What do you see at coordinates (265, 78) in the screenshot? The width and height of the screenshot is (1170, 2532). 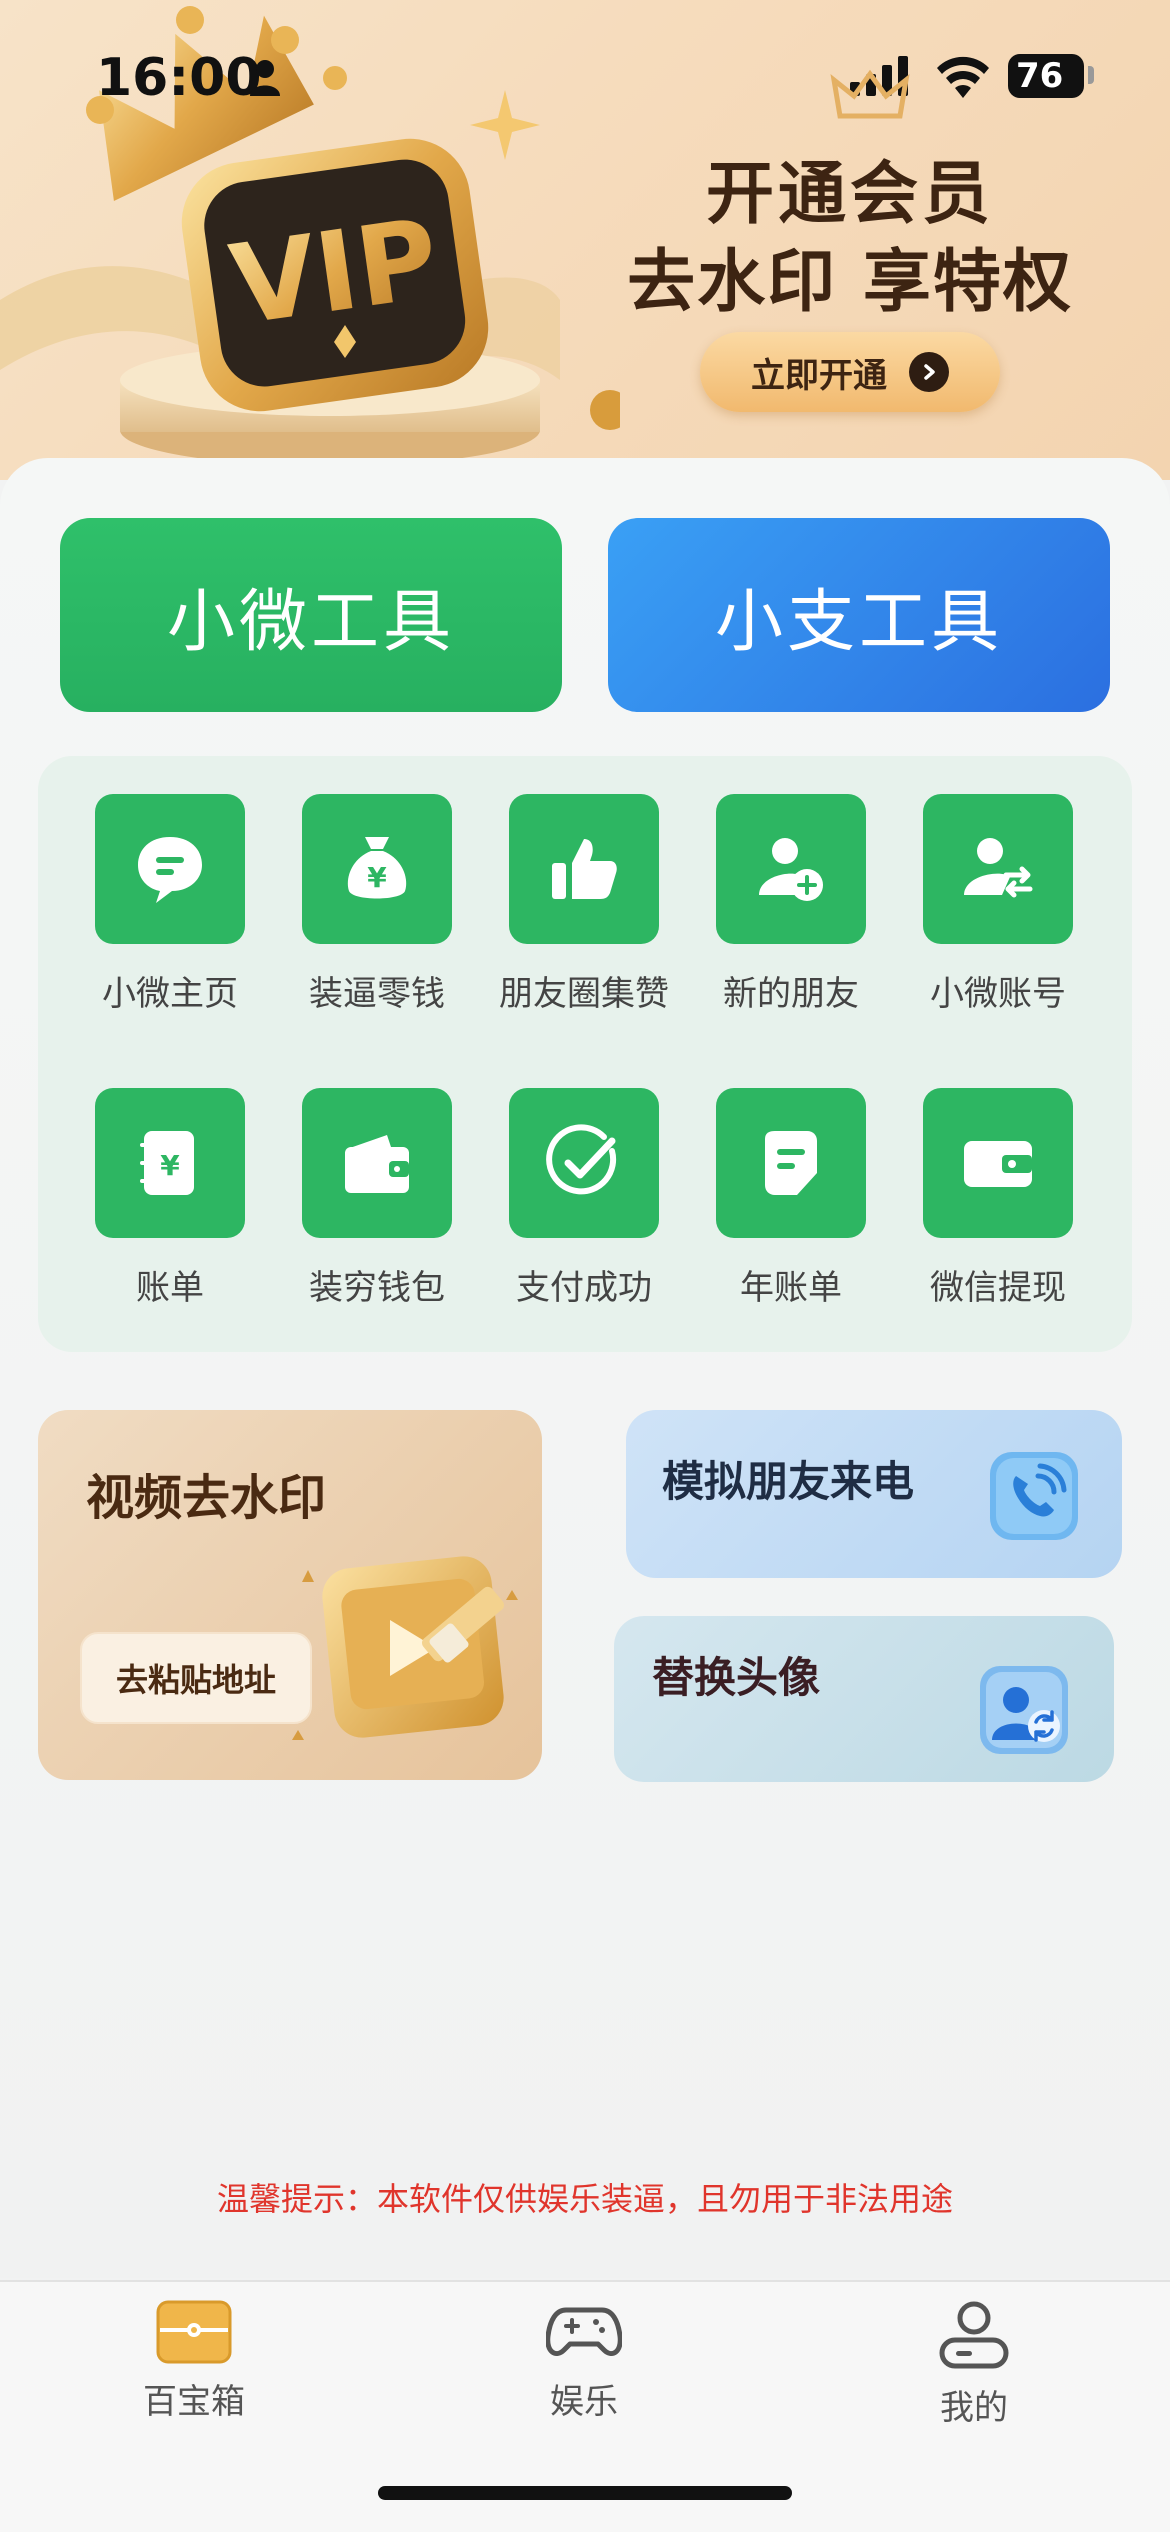 I see `person-icon` at bounding box center [265, 78].